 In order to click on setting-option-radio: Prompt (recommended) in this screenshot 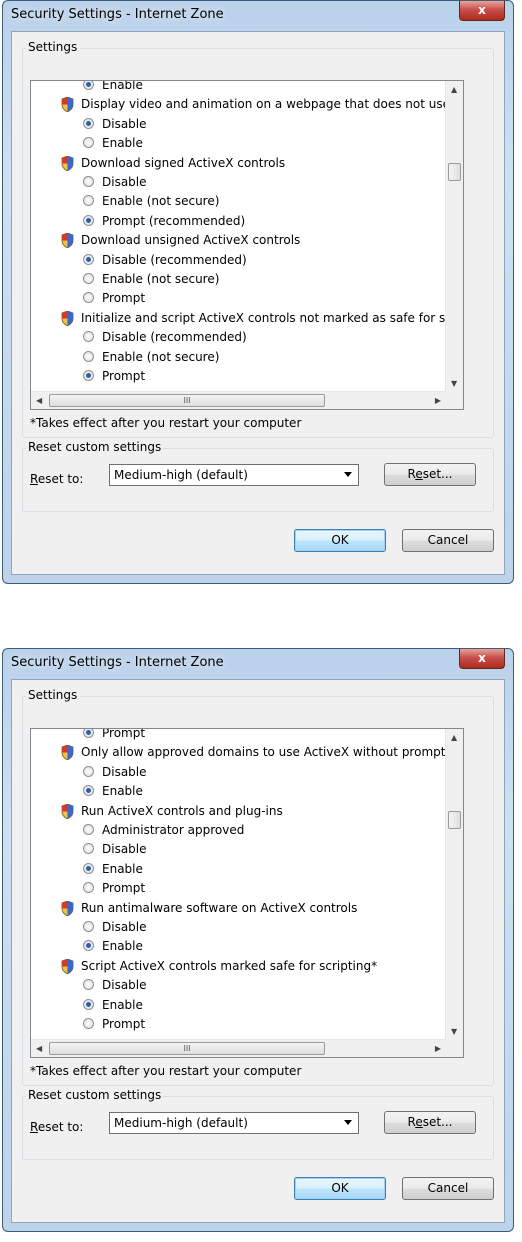, I will do `click(164, 221)`.